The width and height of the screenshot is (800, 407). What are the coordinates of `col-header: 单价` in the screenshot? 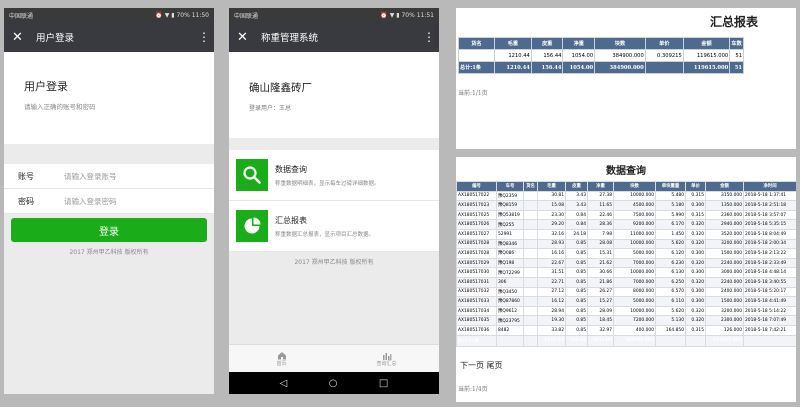 It's located at (695, 186).